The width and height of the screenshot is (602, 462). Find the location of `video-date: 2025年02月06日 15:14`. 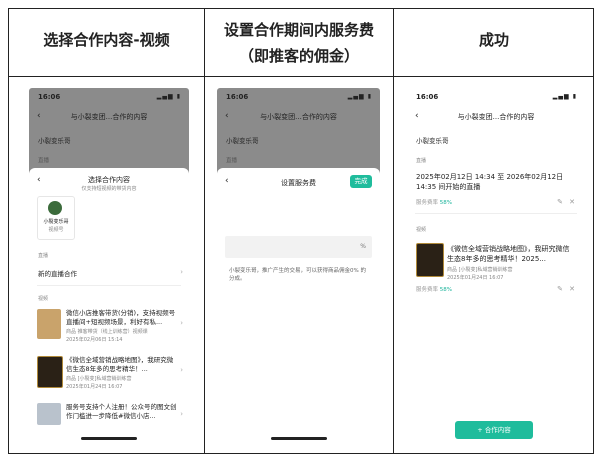

video-date: 2025年02月06日 15:14 is located at coordinates (94, 340).